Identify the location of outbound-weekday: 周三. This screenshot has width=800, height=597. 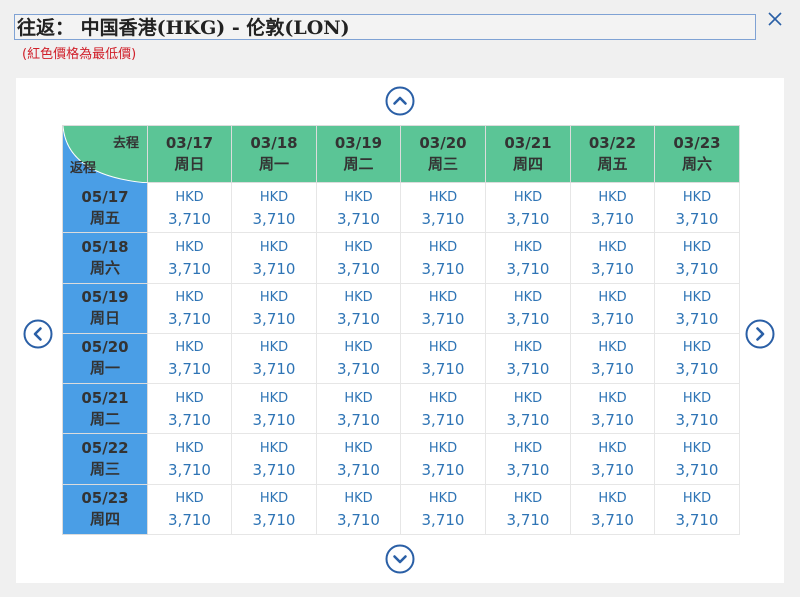
(442, 164).